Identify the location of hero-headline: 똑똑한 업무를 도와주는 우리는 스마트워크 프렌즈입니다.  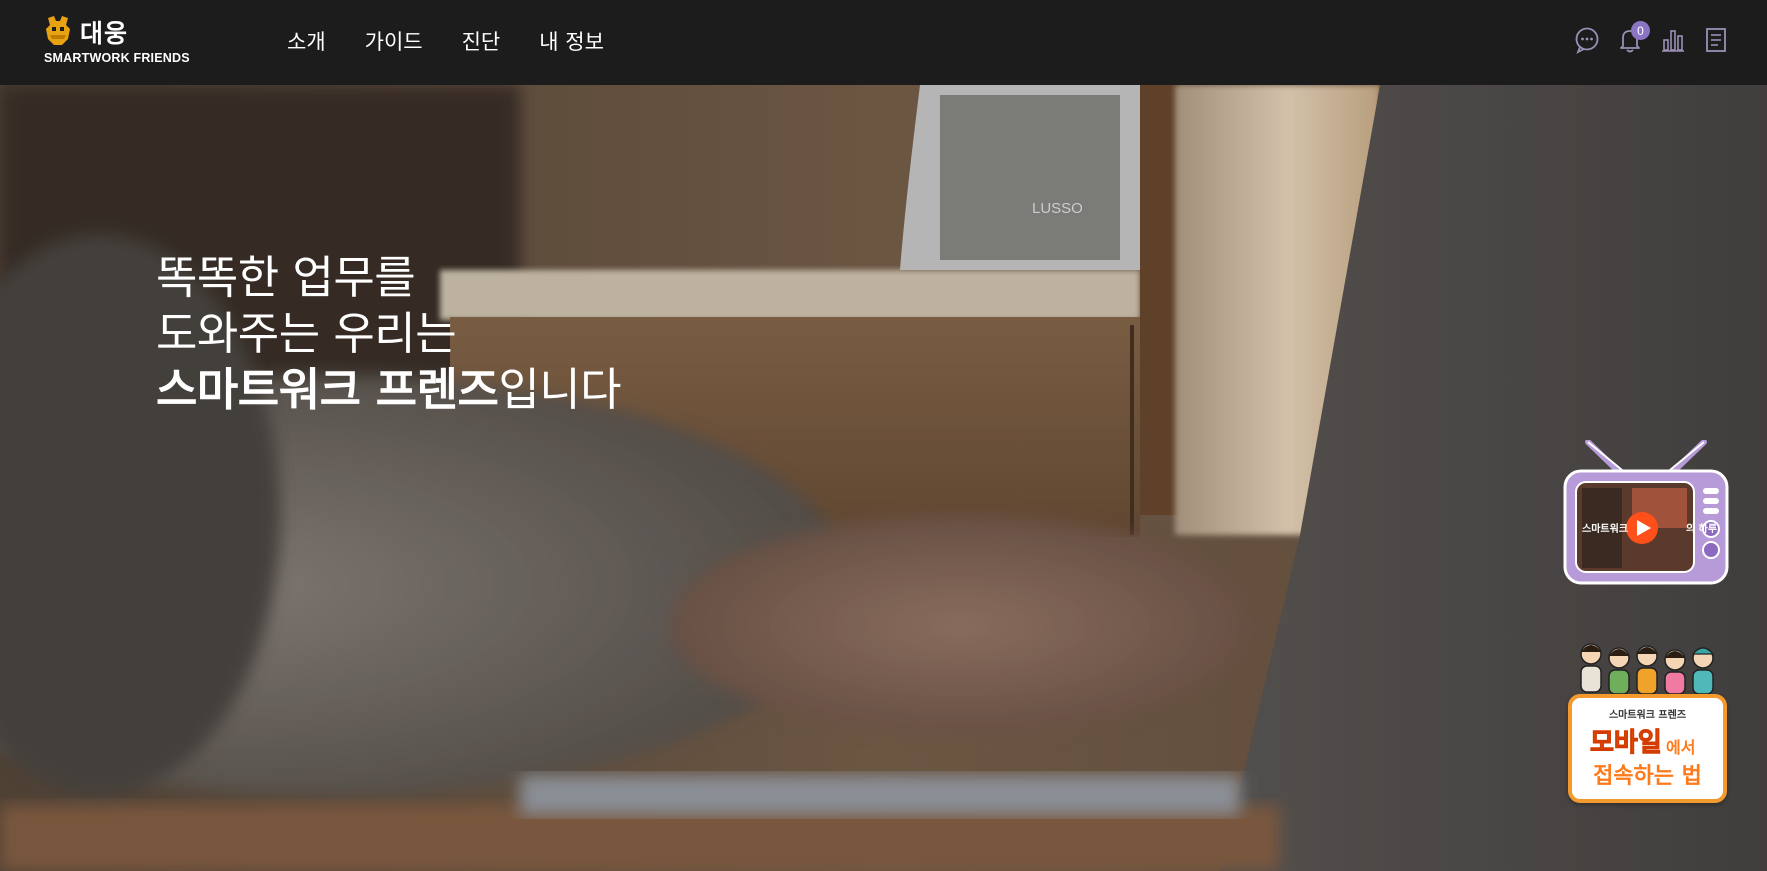
(389, 334).